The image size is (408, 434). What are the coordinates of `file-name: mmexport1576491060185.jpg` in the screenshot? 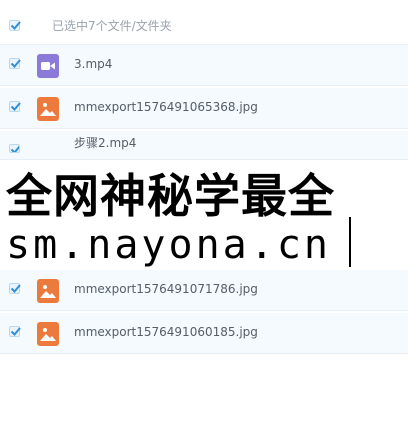 It's located at (166, 332).